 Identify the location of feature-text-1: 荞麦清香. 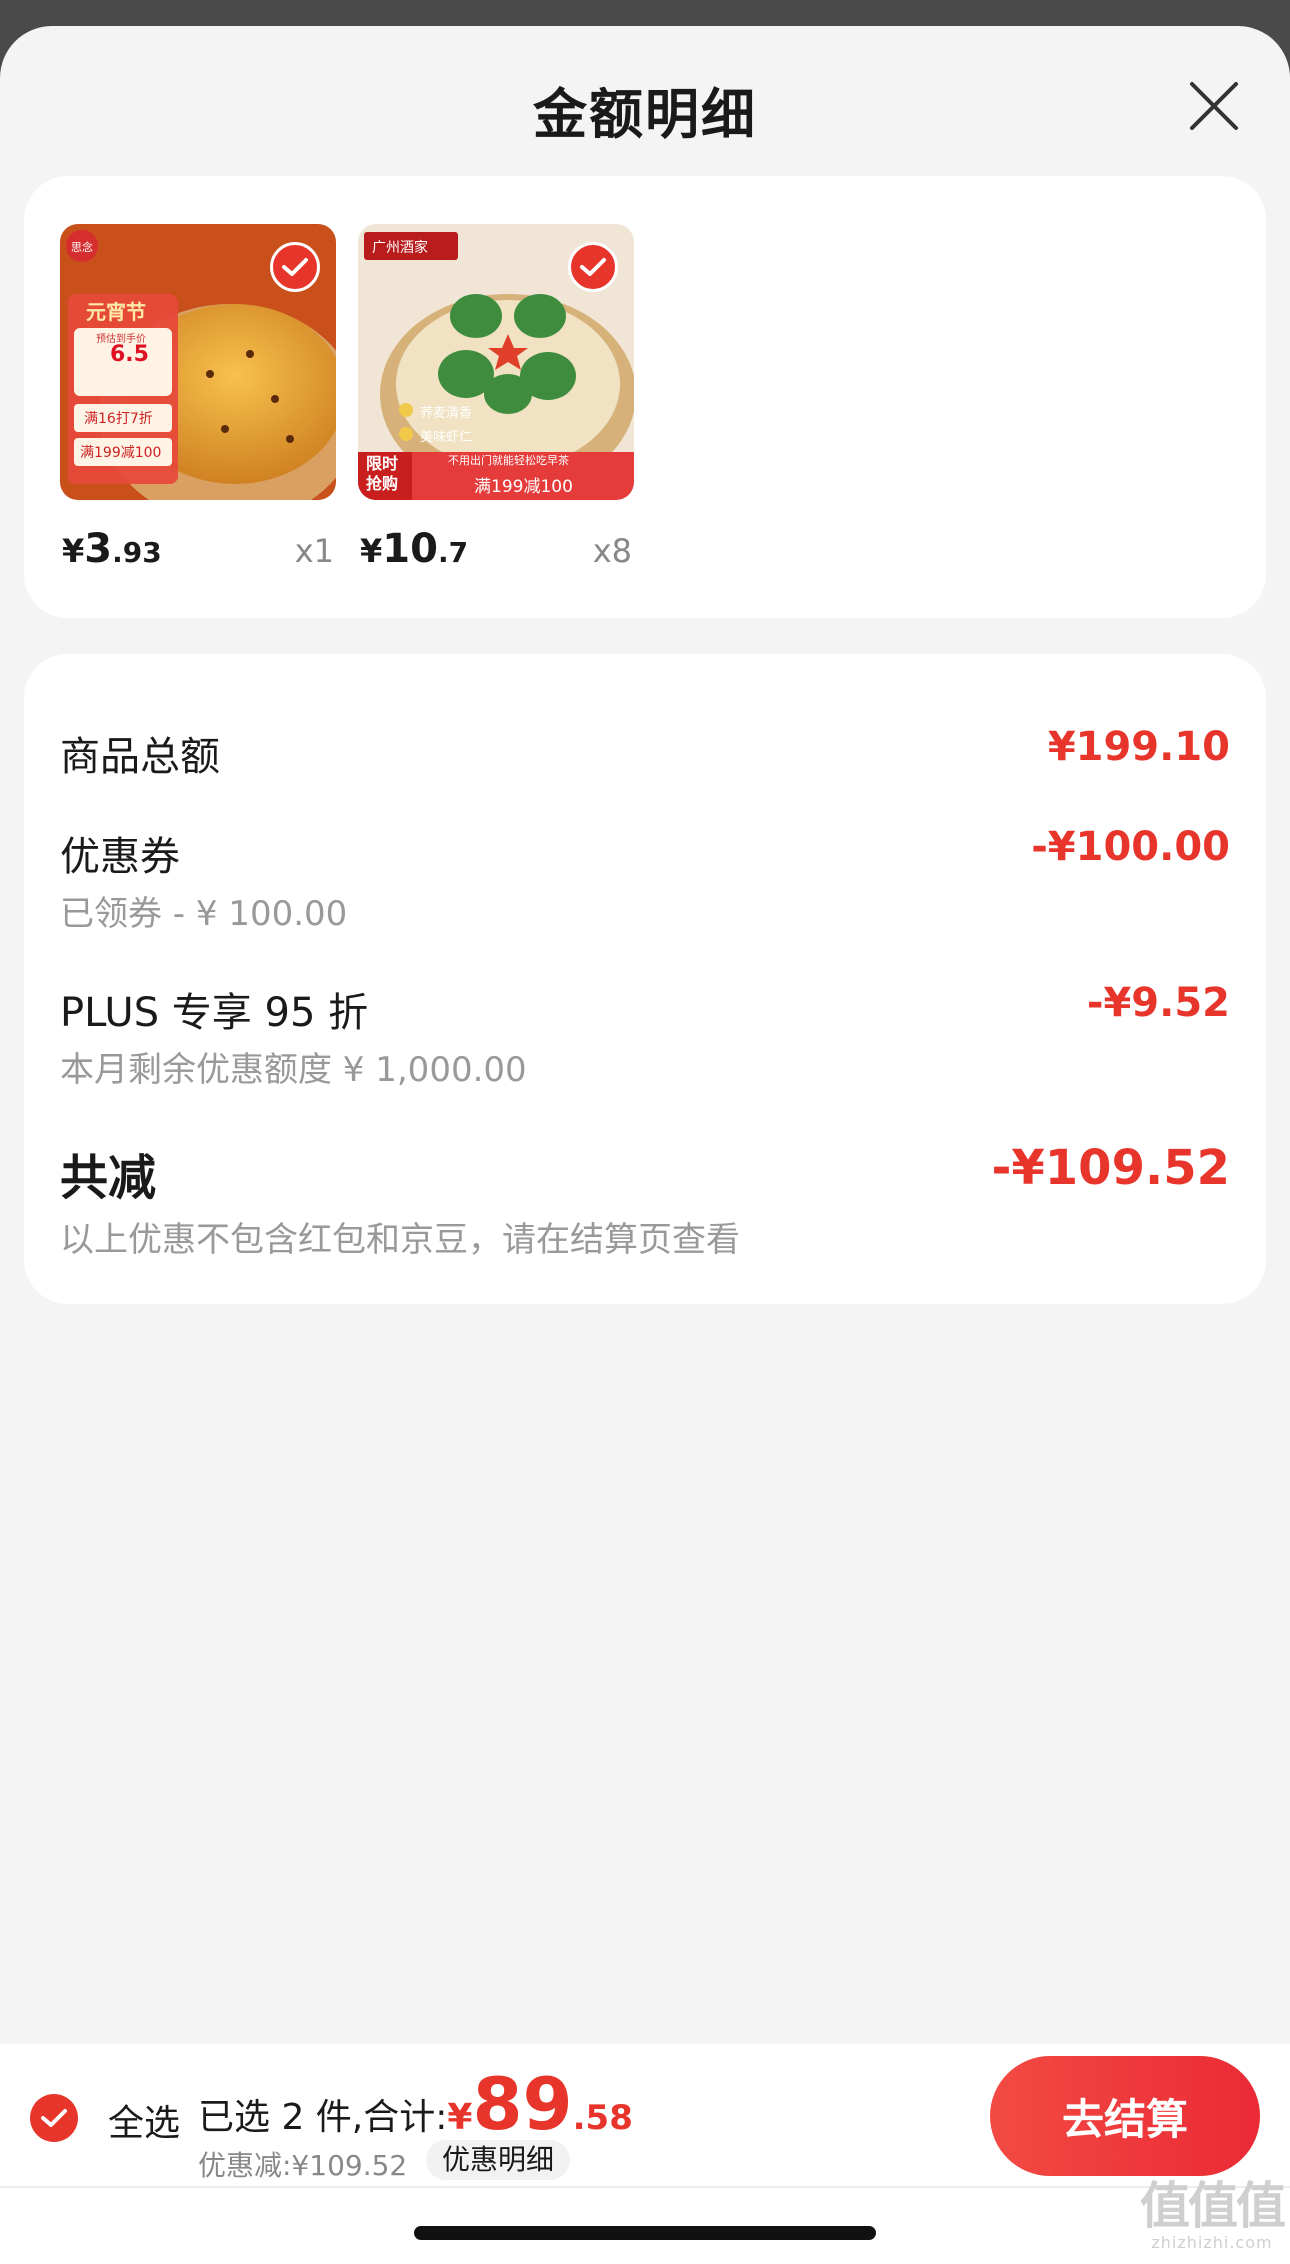
(446, 413).